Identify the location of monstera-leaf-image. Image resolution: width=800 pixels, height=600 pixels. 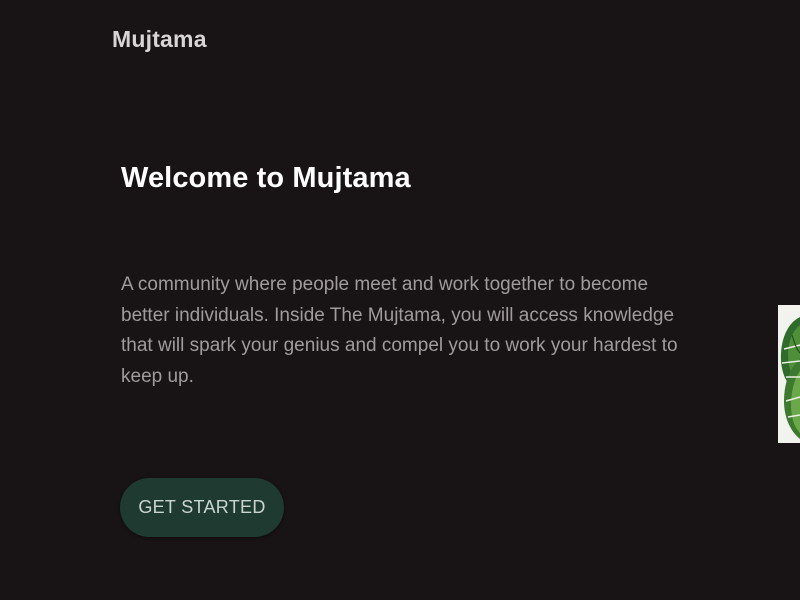
(789, 374).